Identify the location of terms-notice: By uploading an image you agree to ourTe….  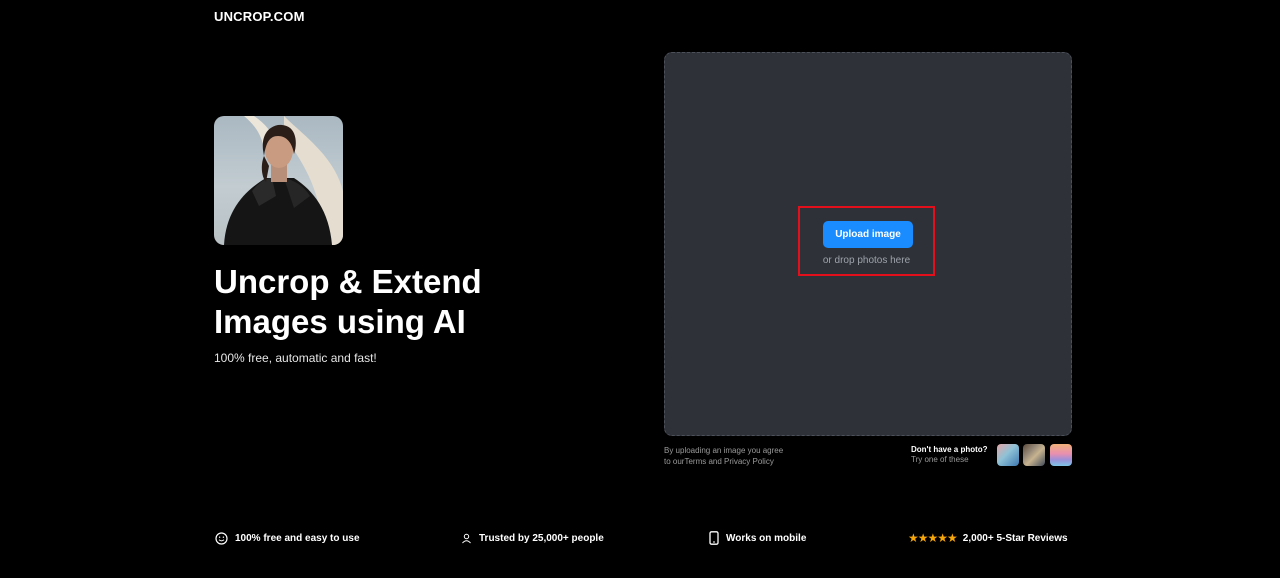
(723, 456).